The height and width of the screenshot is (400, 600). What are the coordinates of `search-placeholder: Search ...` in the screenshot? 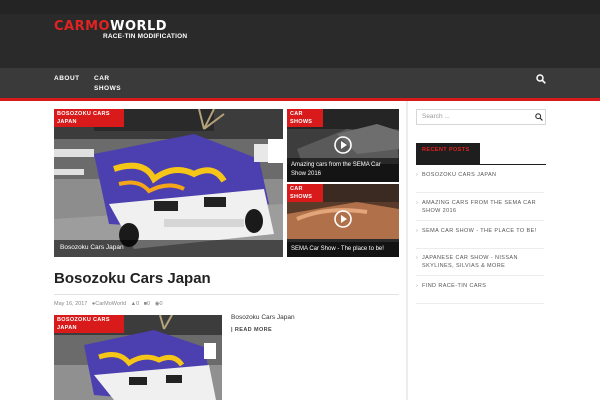 It's located at (436, 116).